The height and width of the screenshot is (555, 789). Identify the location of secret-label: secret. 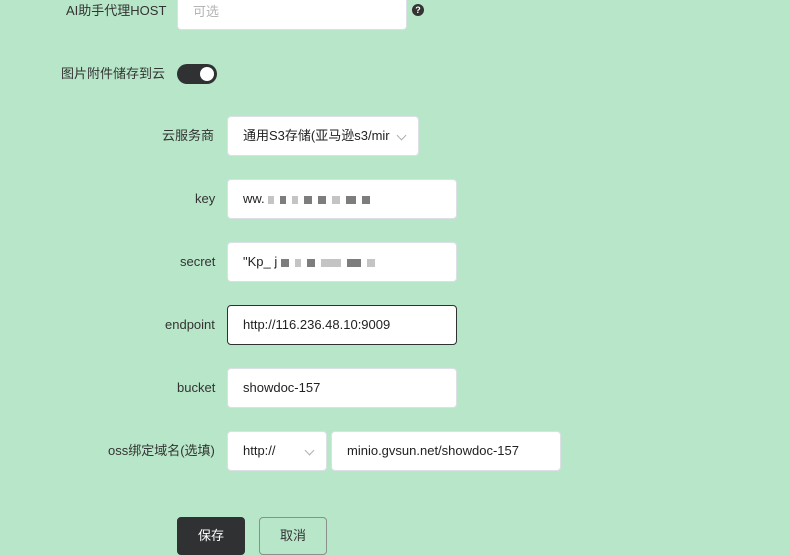
(198, 261).